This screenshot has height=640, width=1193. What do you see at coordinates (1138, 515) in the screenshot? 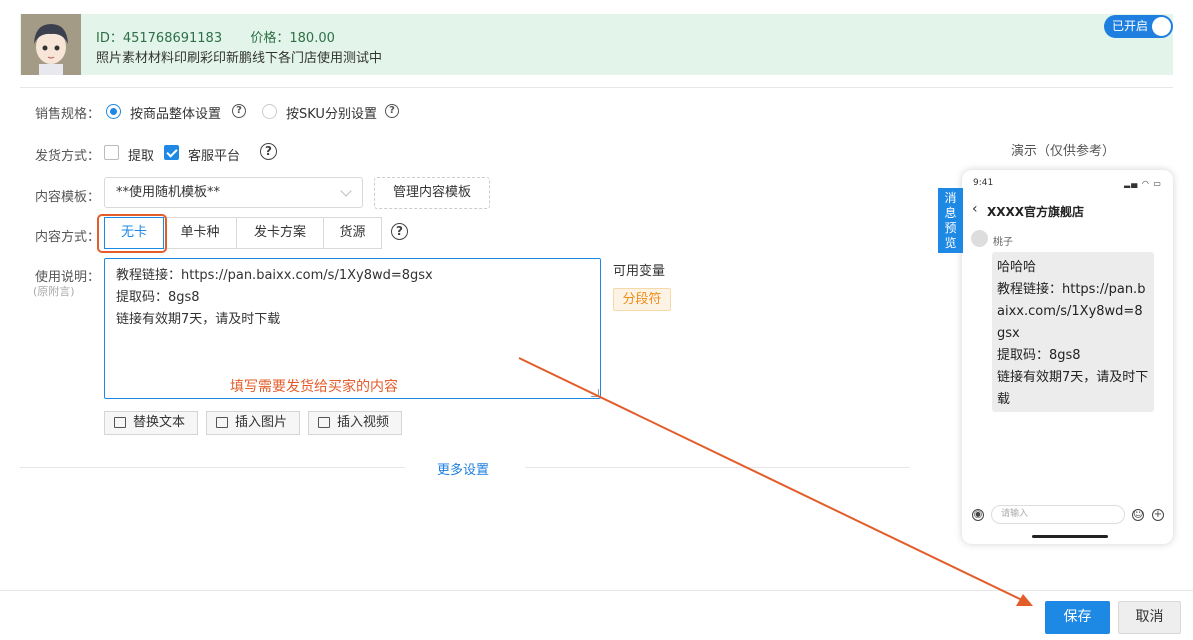
I see `emoji-icon: ☺` at bounding box center [1138, 515].